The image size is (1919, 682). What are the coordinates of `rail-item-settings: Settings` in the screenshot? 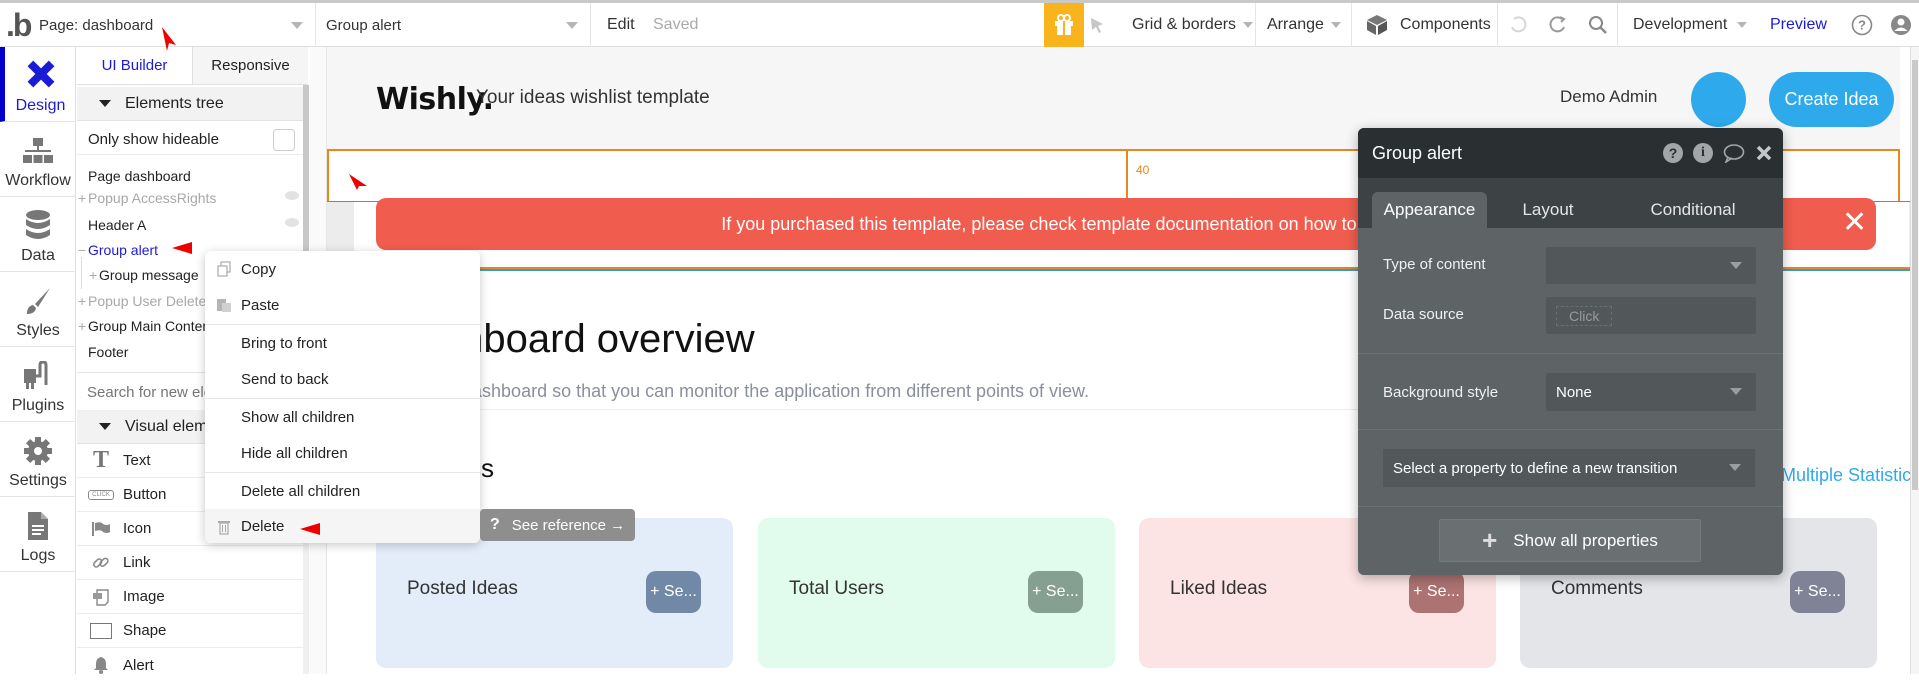 It's located at (38, 459).